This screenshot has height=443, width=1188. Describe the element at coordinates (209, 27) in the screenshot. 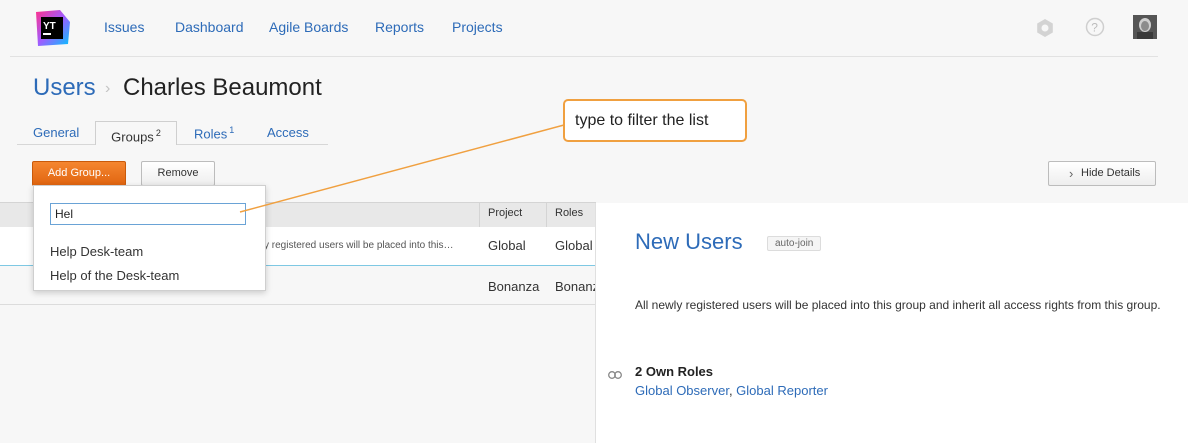

I see `nav-dashboard: Dashboard` at that location.